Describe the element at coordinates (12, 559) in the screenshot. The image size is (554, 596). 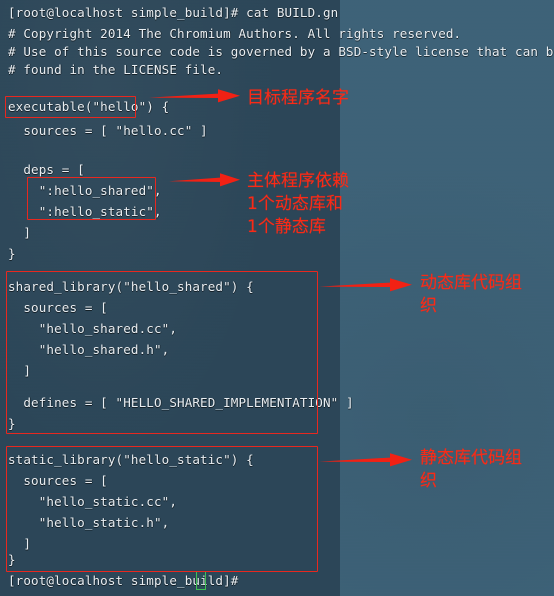
I see `code-line-static-library-close: }` at that location.